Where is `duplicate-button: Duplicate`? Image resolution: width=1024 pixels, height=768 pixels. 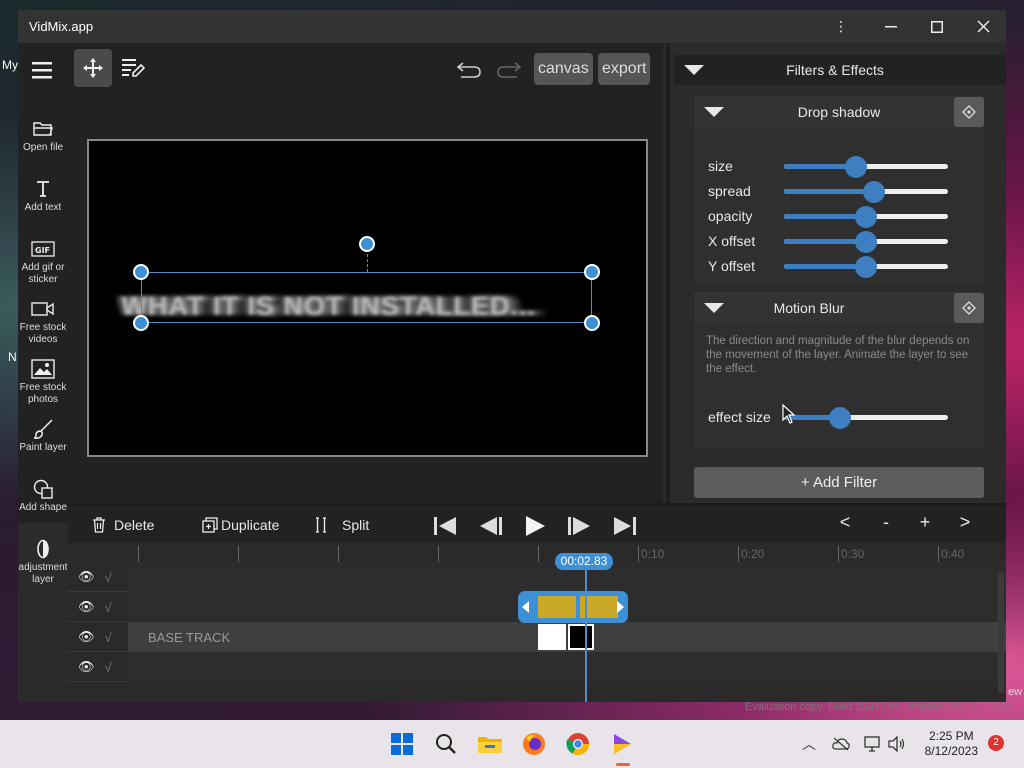 duplicate-button: Duplicate is located at coordinates (240, 525).